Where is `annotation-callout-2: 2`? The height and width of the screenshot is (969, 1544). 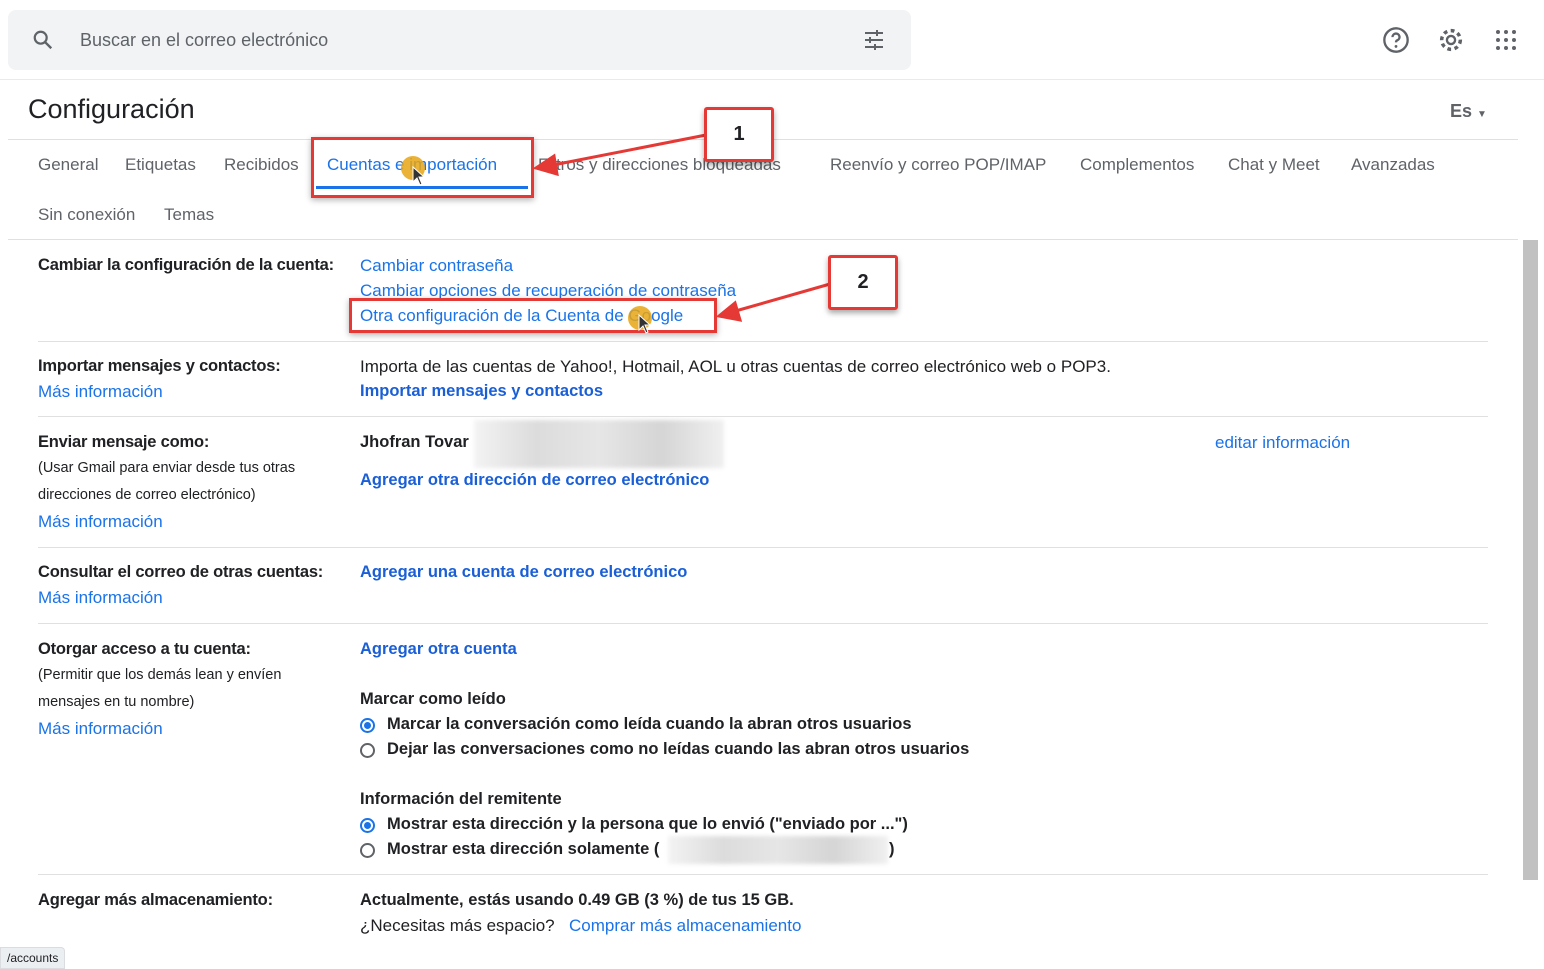
annotation-callout-2: 2 is located at coordinates (863, 282).